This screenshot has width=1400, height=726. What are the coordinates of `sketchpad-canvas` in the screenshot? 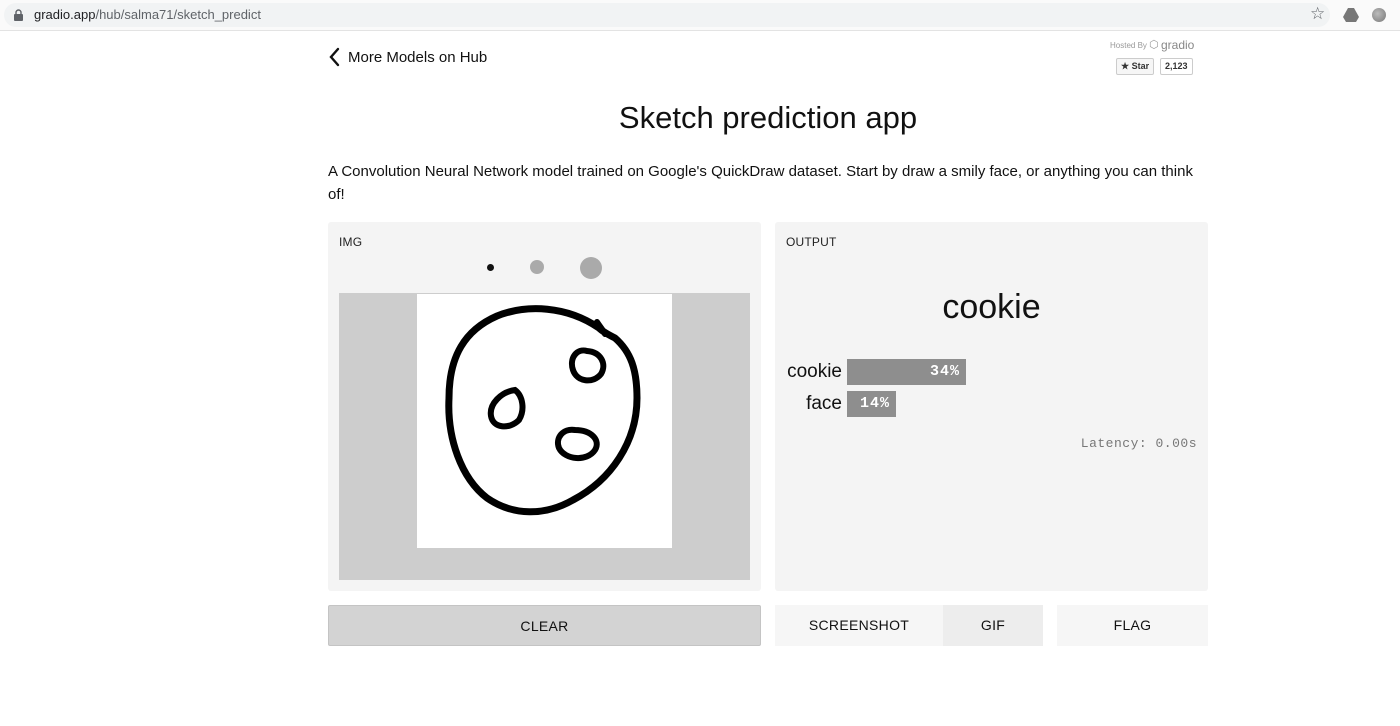 It's located at (544, 421).